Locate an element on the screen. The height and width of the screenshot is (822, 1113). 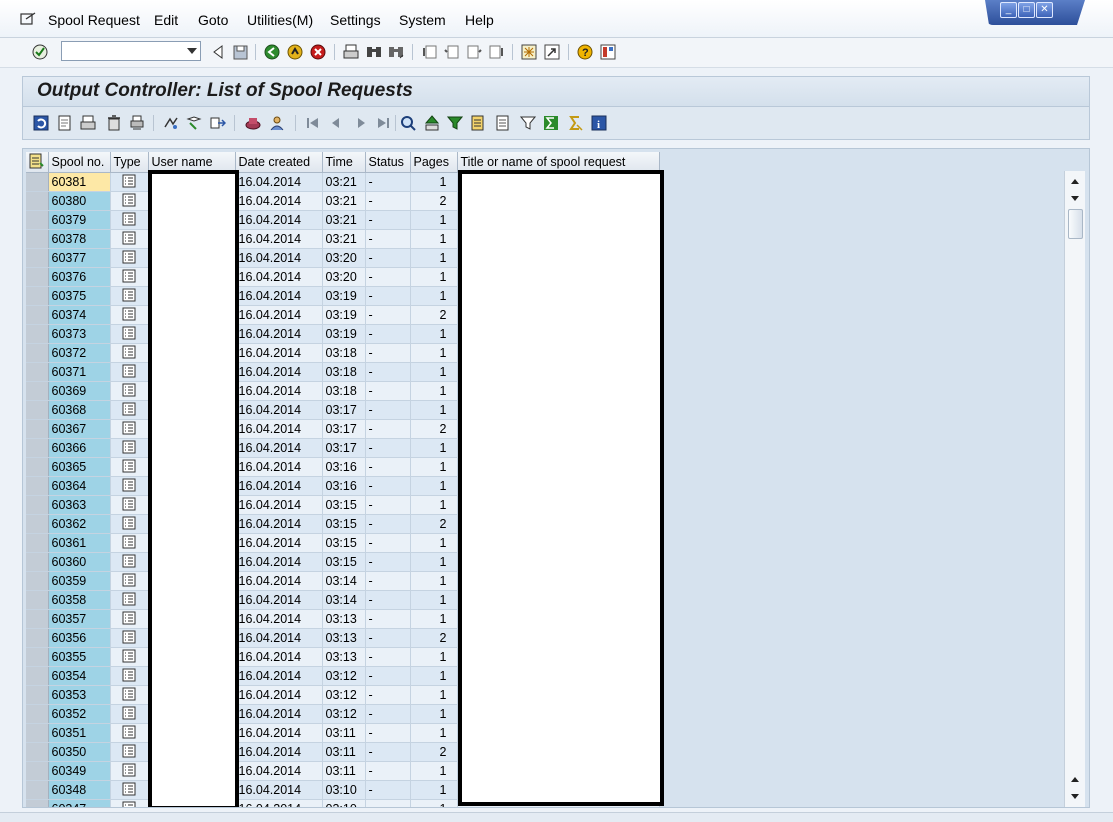
cell-spool-no: 60349 is located at coordinates (79, 771).